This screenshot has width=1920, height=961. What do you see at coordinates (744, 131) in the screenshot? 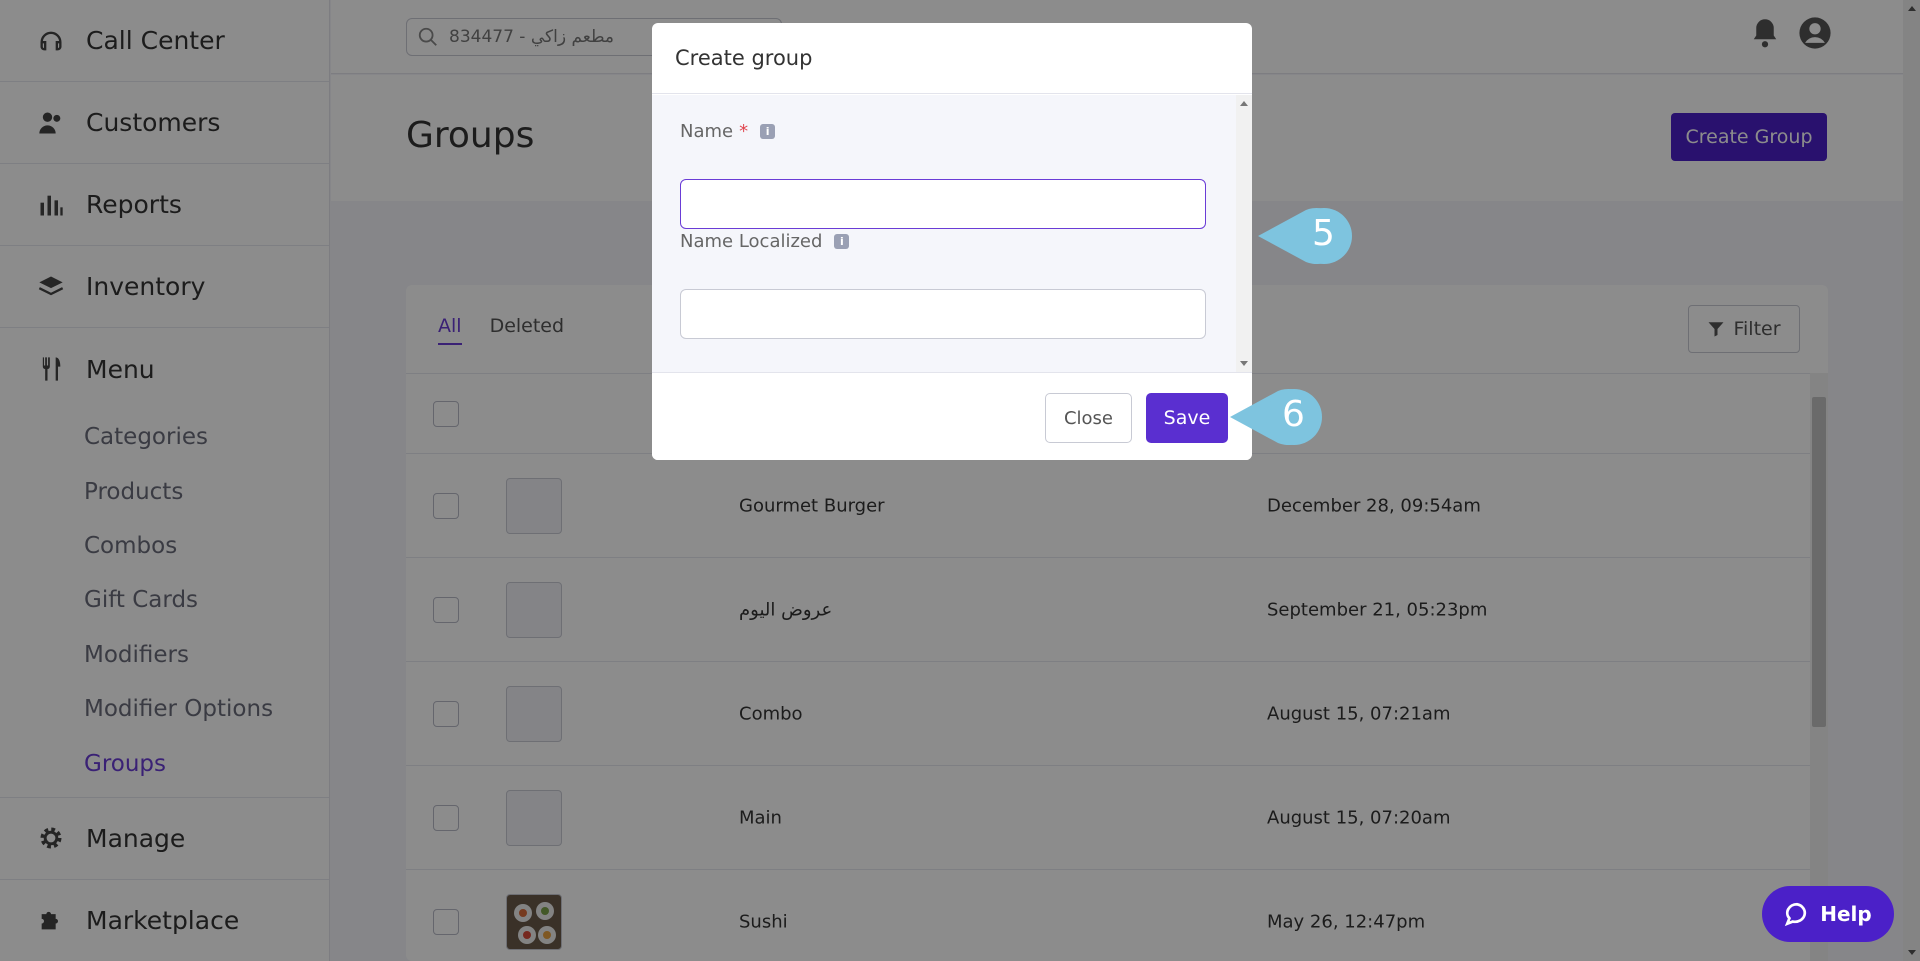
I see `required-mark: *` at bounding box center [744, 131].